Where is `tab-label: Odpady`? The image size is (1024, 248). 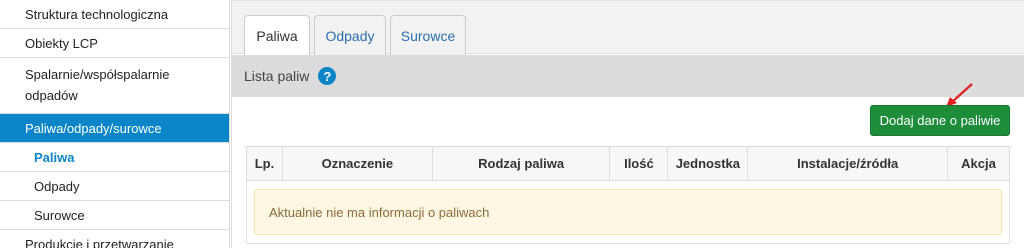
tab-label: Odpady is located at coordinates (350, 35).